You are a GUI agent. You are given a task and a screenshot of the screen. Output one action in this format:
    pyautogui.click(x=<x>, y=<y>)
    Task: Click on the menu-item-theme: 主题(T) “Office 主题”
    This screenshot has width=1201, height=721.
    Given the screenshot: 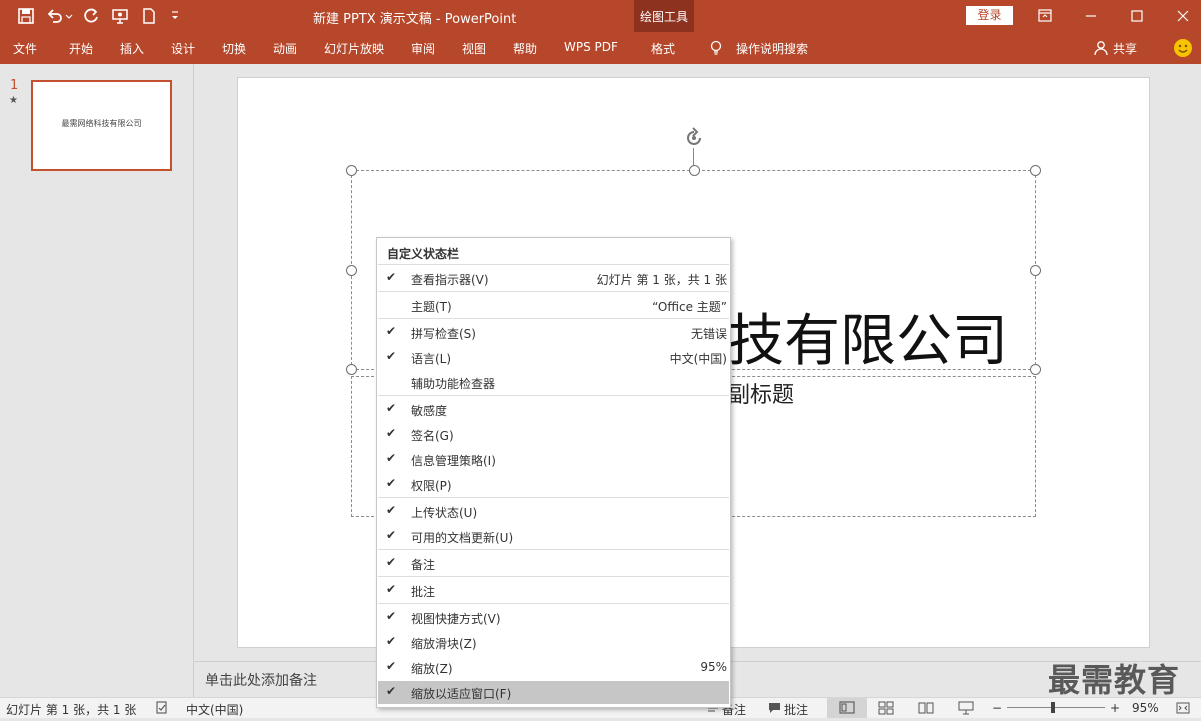 What is the action you would take?
    pyautogui.click(x=553, y=305)
    